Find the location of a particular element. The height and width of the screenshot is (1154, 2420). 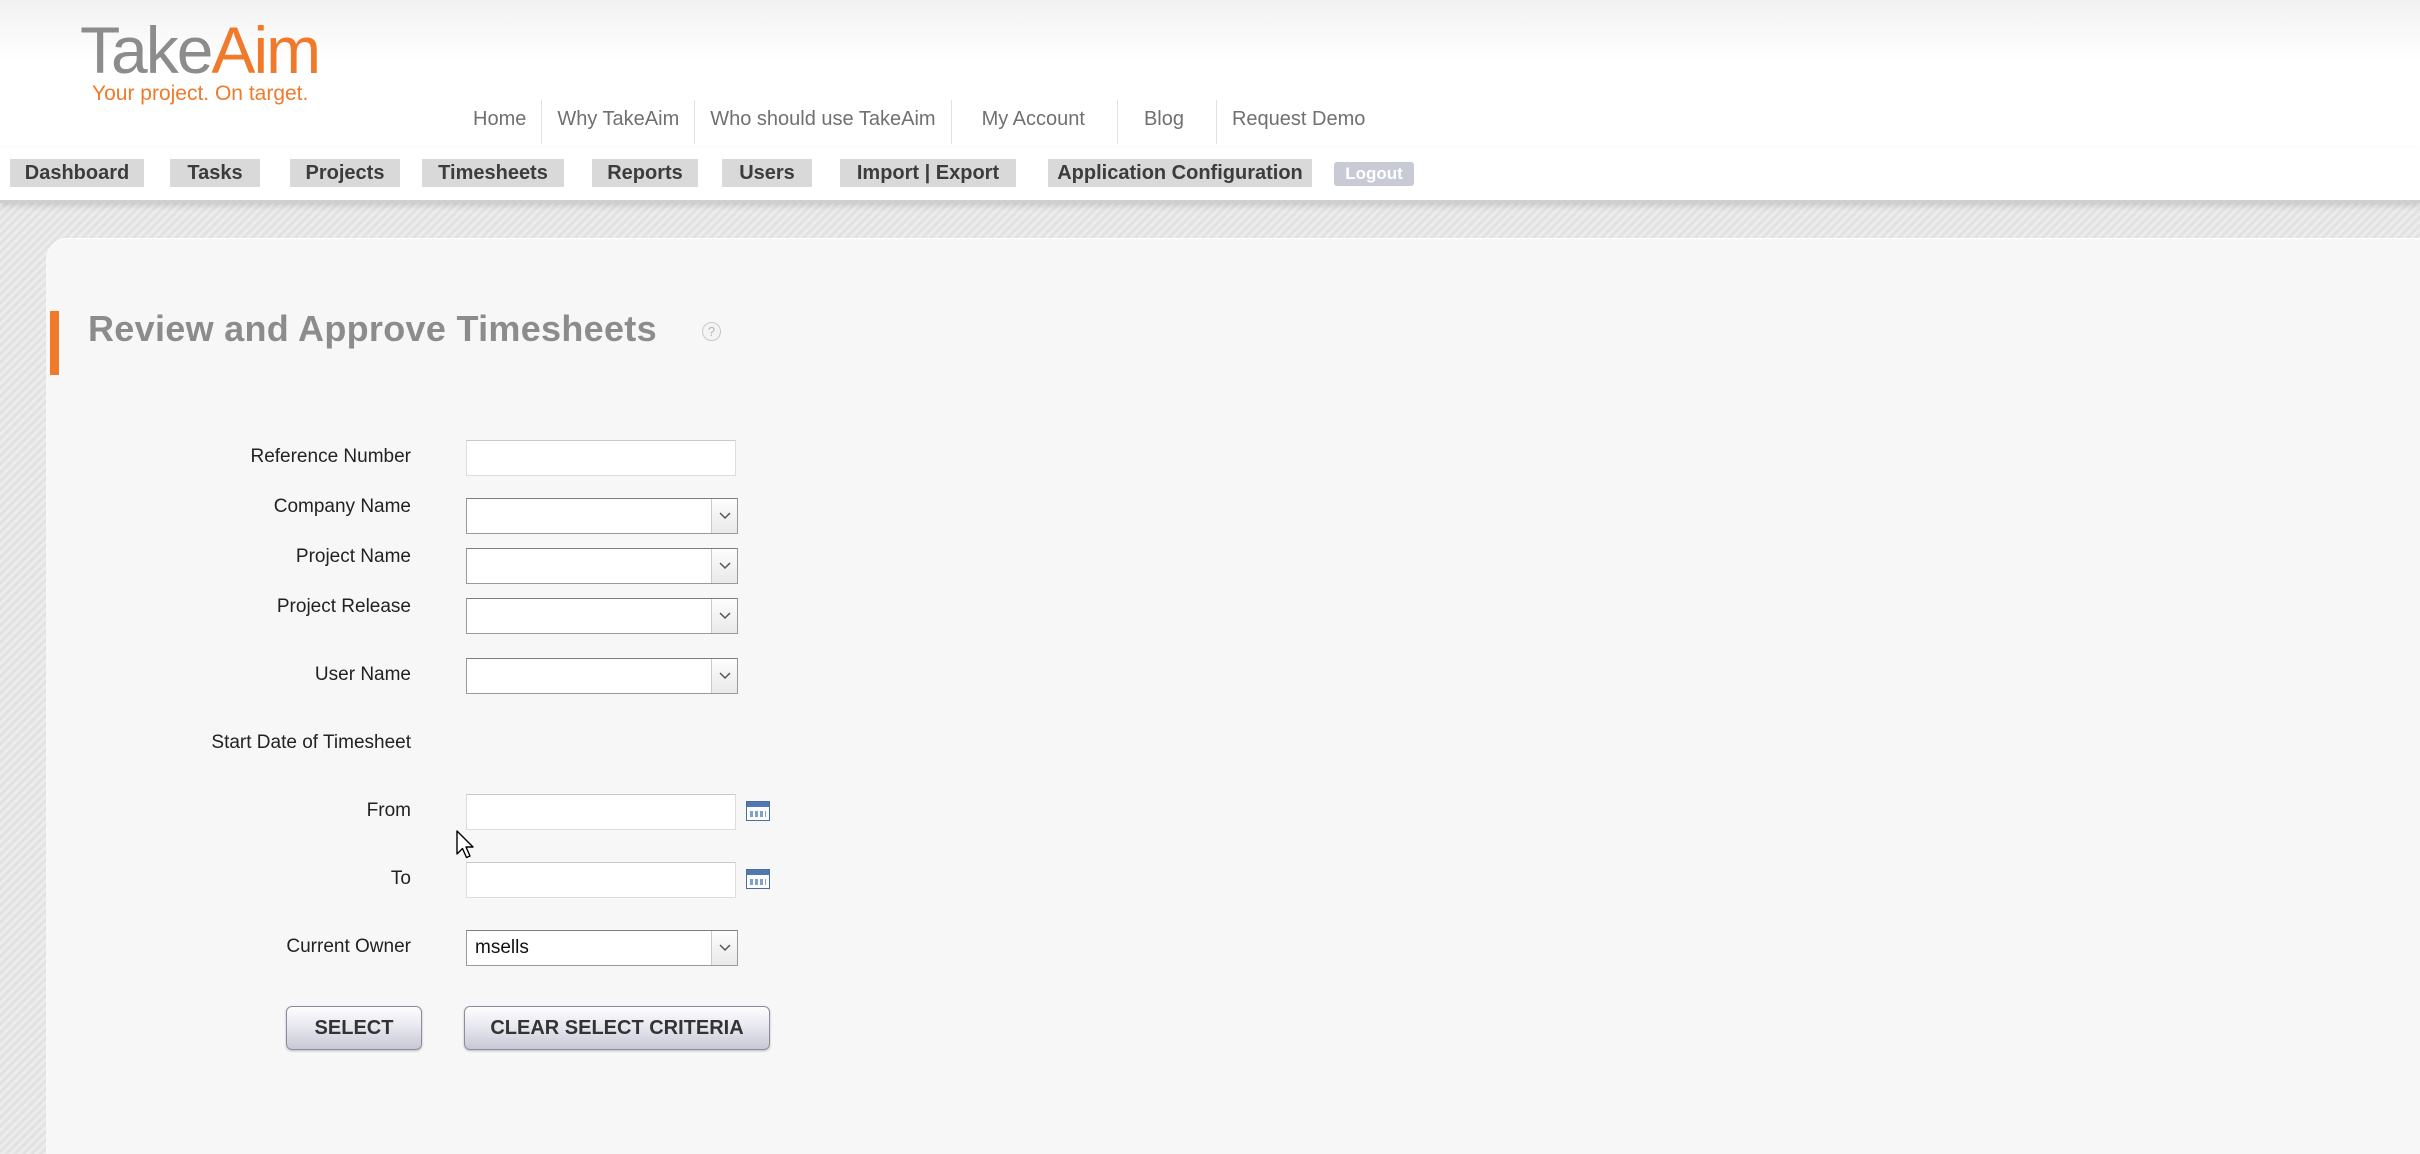

takeaim-logo: TakeAim Your project. On target. is located at coordinates (200, 59).